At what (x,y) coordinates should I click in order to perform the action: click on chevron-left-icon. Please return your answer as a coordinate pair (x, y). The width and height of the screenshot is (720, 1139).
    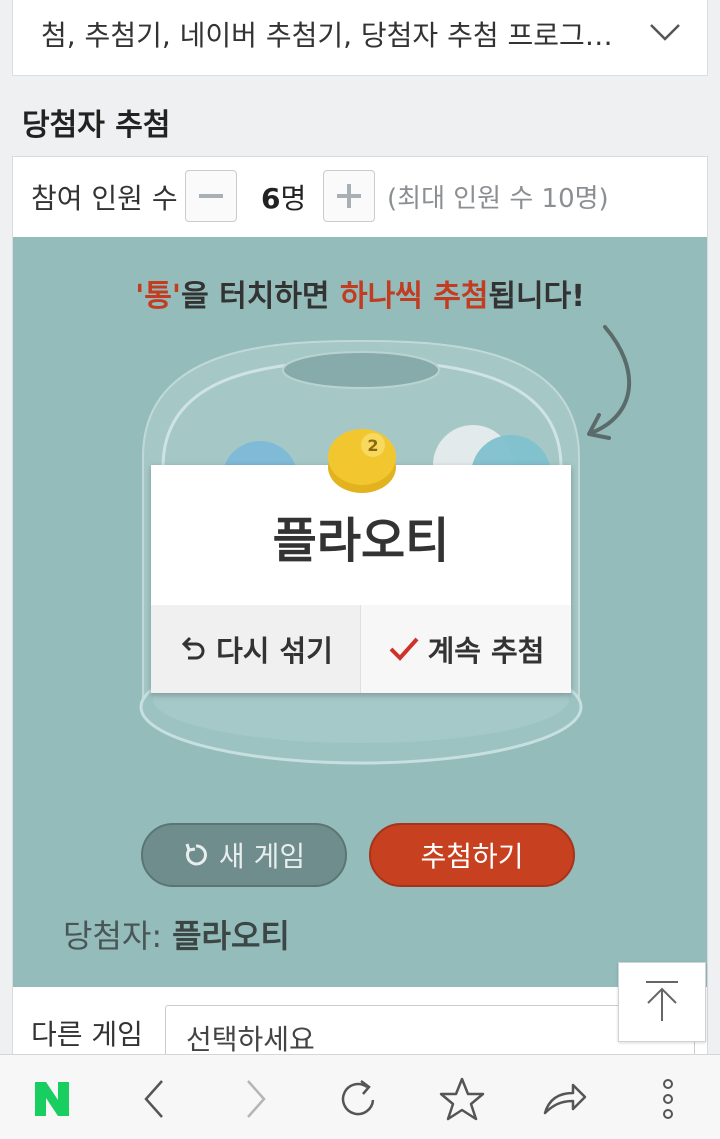
    Looking at the image, I should click on (153, 1099).